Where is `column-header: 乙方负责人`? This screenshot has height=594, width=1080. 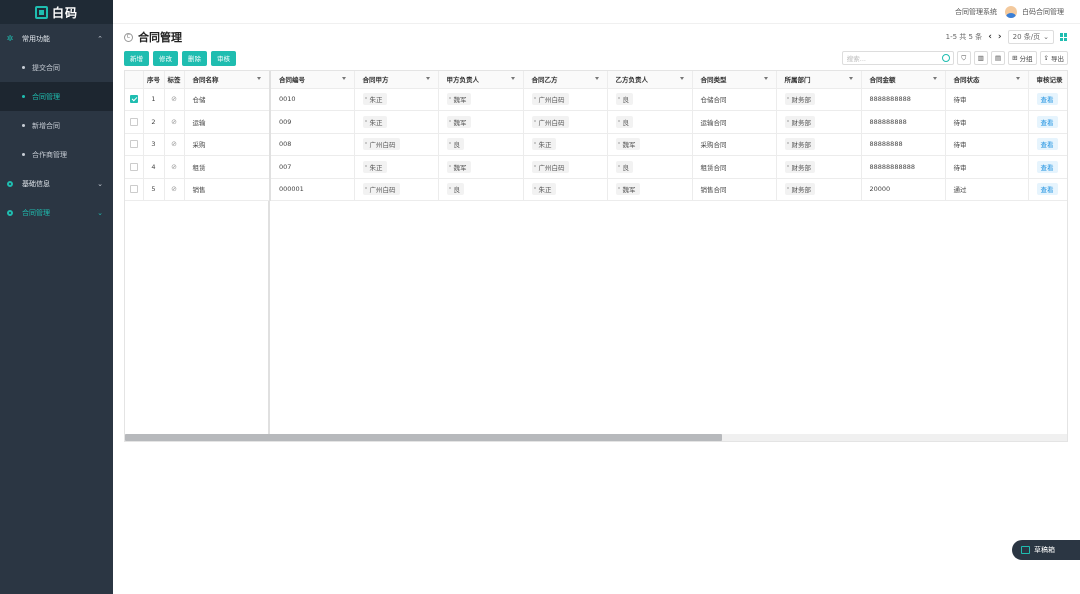
column-header: 乙方负责人 is located at coordinates (650, 80).